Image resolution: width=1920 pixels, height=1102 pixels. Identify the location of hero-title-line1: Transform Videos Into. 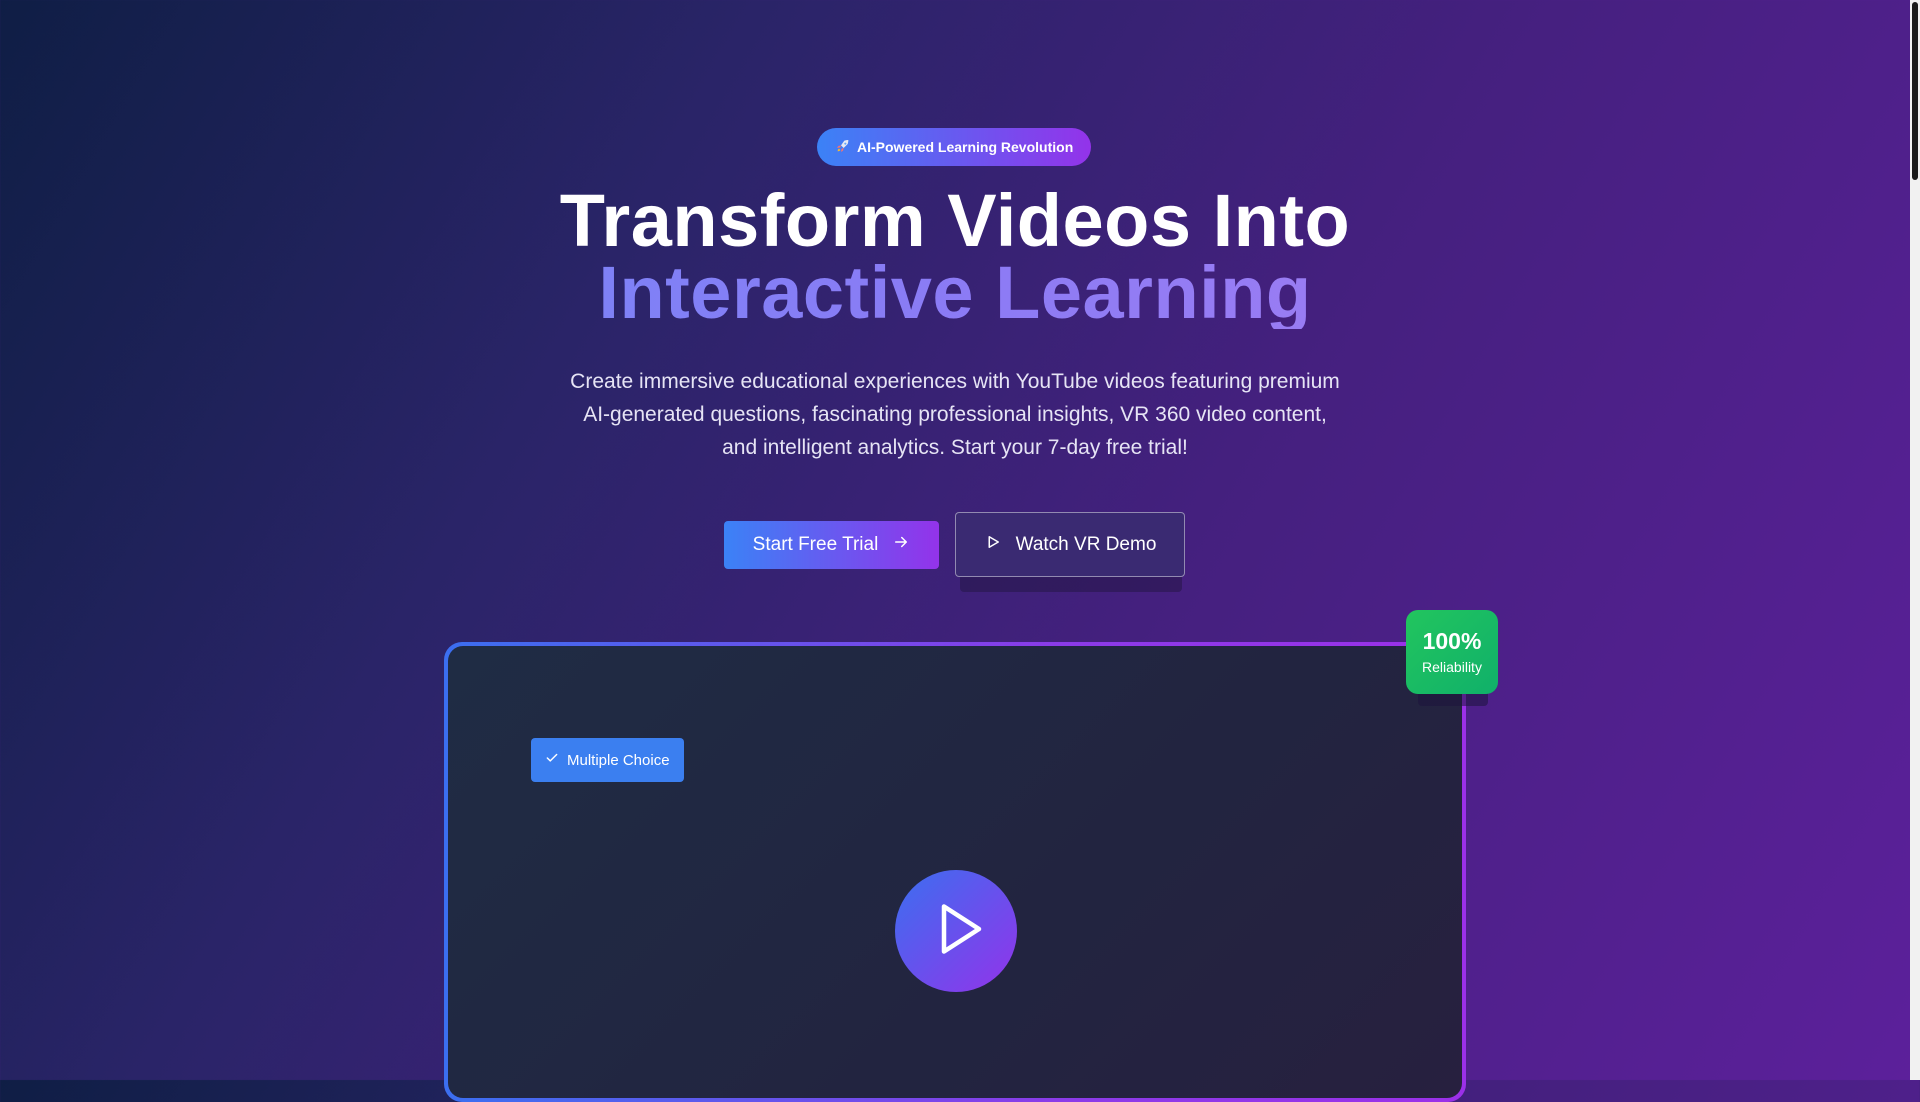
(955, 220).